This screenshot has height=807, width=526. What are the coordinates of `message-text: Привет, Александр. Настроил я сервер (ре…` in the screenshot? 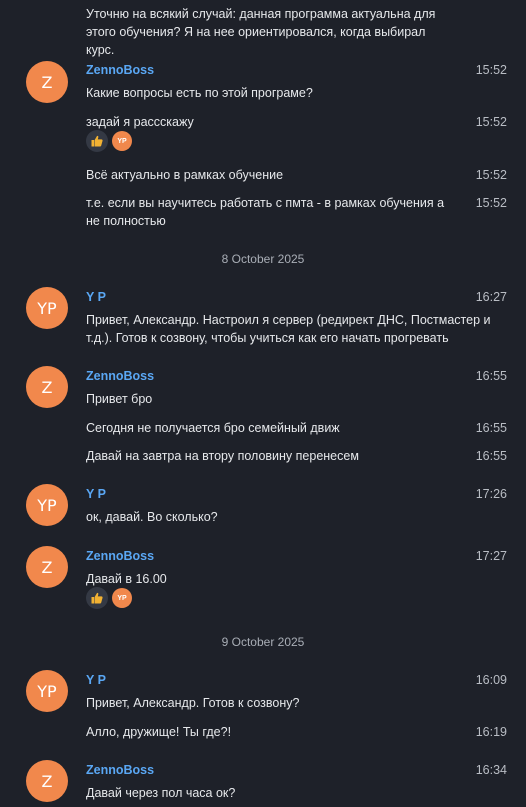 It's located at (288, 329).